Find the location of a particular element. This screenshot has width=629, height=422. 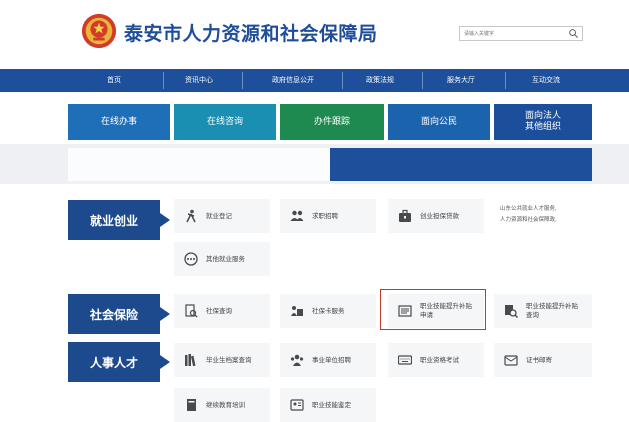

nav-news: 资讯中心 is located at coordinates (199, 80).